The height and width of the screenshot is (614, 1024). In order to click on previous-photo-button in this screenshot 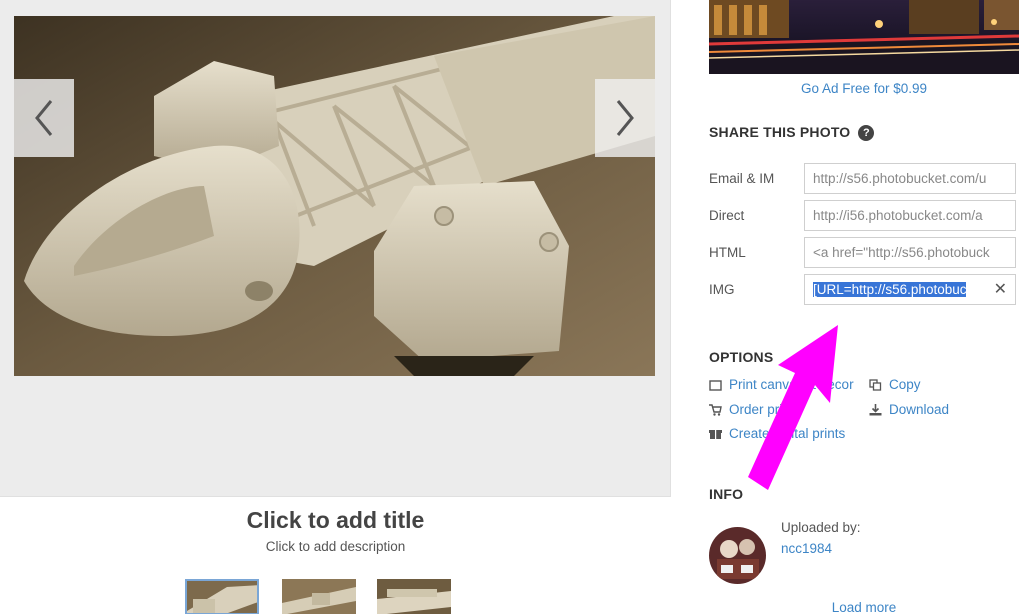, I will do `click(44, 118)`.